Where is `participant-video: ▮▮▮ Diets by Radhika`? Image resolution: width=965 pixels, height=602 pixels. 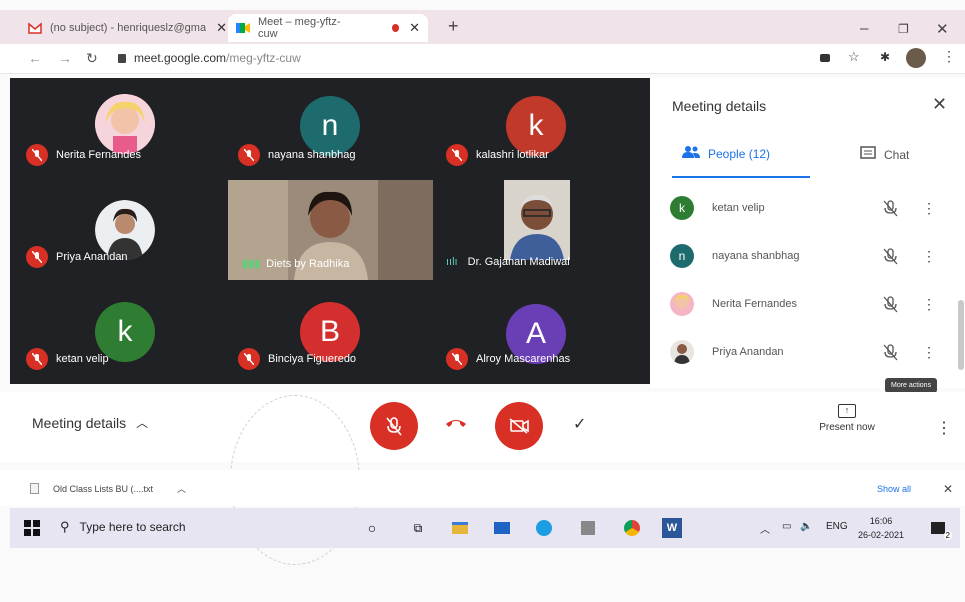
participant-video: ▮▮▮ Diets by Radhika is located at coordinates (330, 230).